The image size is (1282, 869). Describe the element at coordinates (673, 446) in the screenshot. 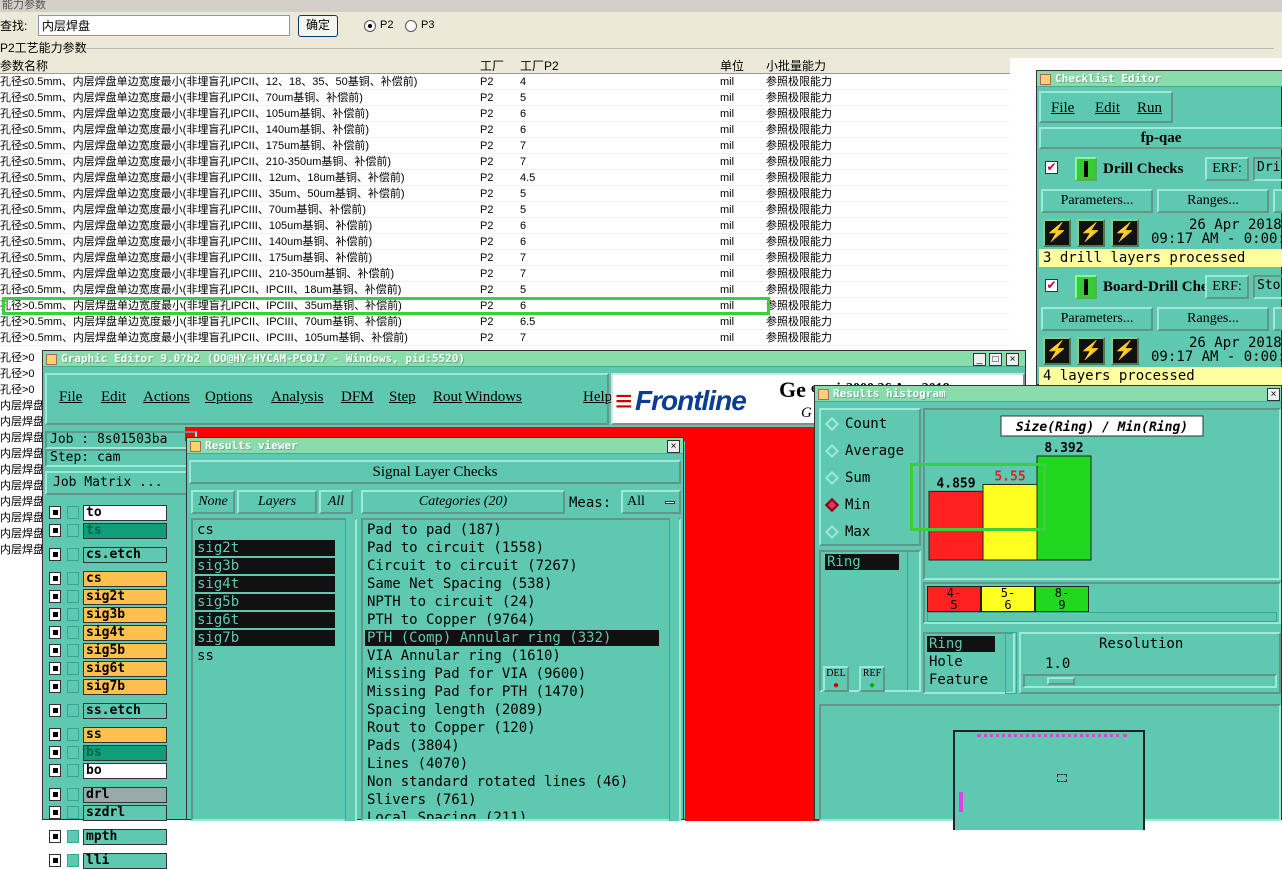

I see `close-x-icon: ×` at that location.